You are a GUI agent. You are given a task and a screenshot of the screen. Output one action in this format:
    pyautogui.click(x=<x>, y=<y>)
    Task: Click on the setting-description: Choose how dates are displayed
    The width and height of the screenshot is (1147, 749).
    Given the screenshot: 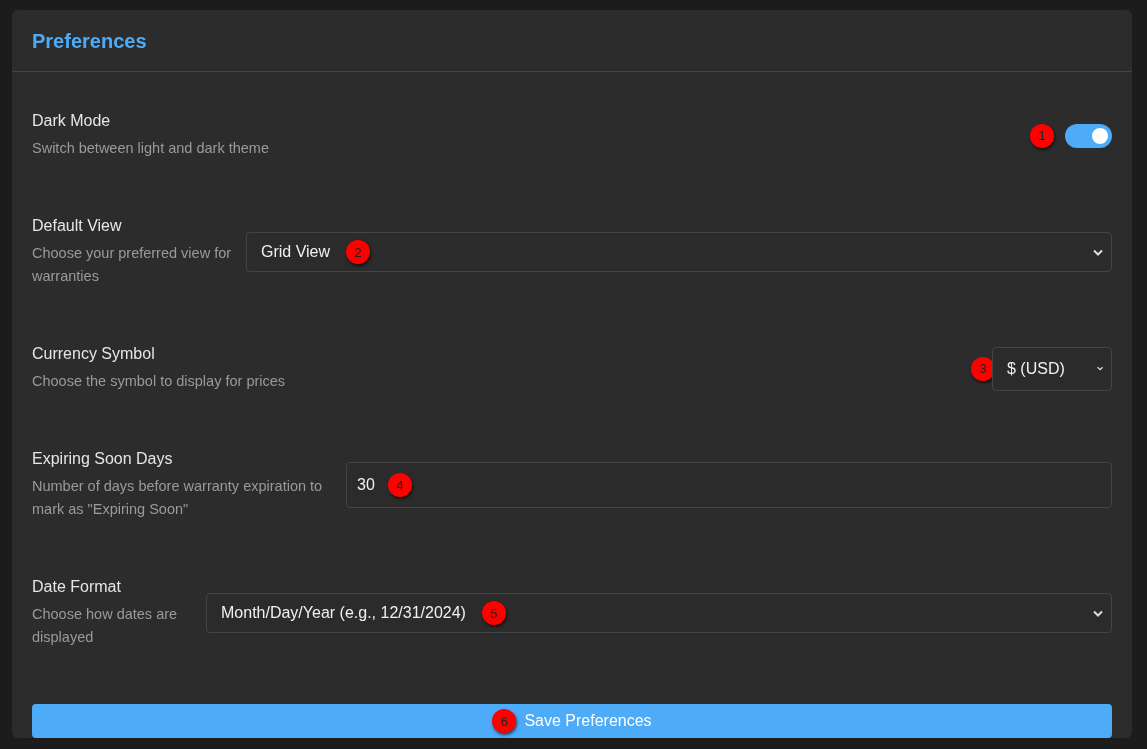 What is the action you would take?
    pyautogui.click(x=105, y=626)
    